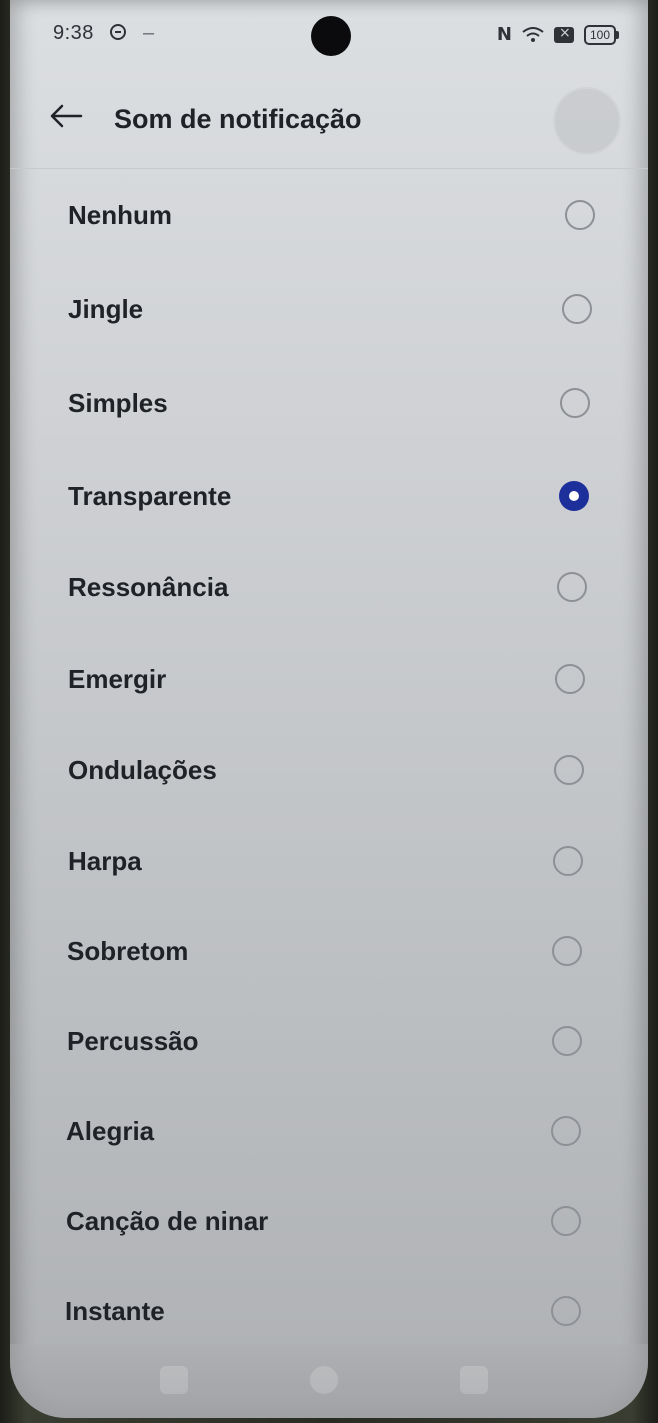 The height and width of the screenshot is (1423, 658). Describe the element at coordinates (504, 34) in the screenshot. I see `nfc-icon: N` at that location.